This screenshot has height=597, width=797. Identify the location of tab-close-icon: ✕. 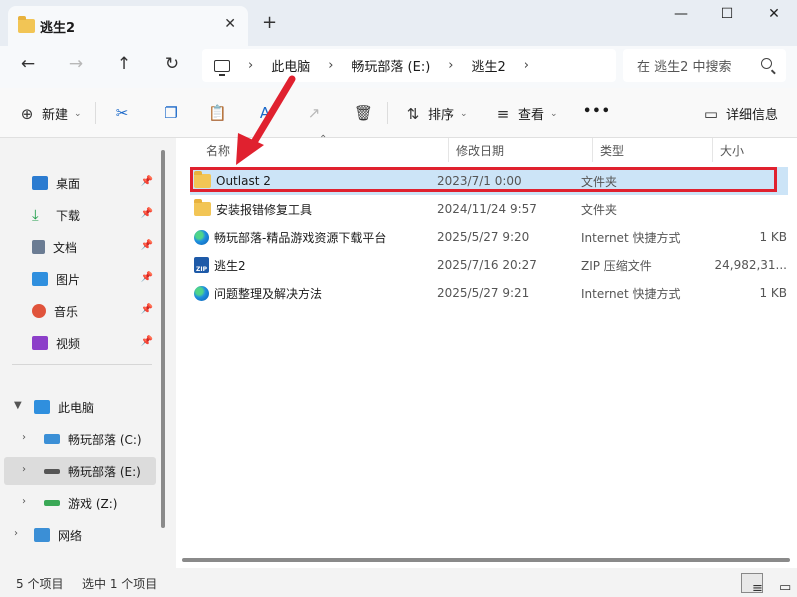
(230, 24).